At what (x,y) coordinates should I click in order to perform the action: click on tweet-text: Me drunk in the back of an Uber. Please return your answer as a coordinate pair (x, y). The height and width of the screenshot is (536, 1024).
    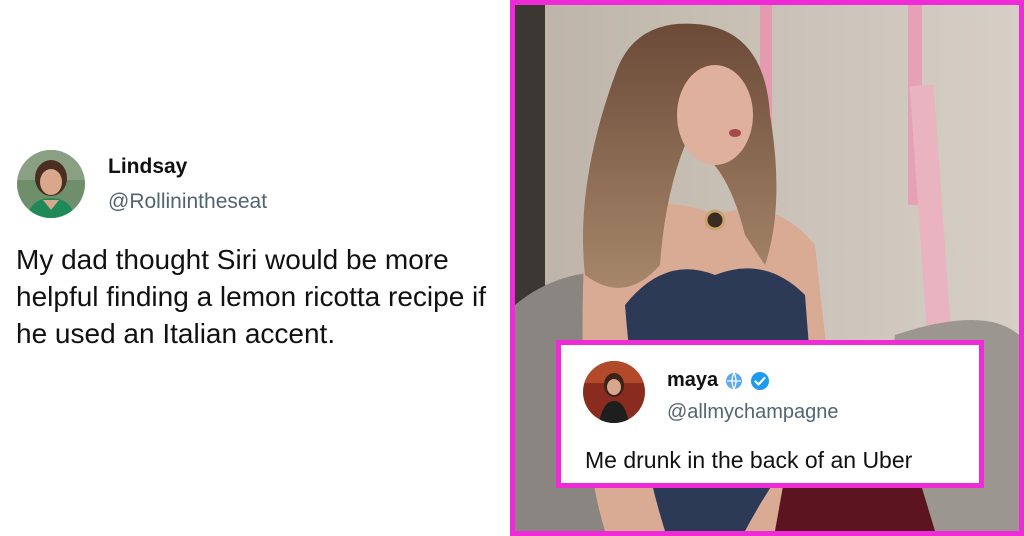
    Looking at the image, I should click on (749, 460).